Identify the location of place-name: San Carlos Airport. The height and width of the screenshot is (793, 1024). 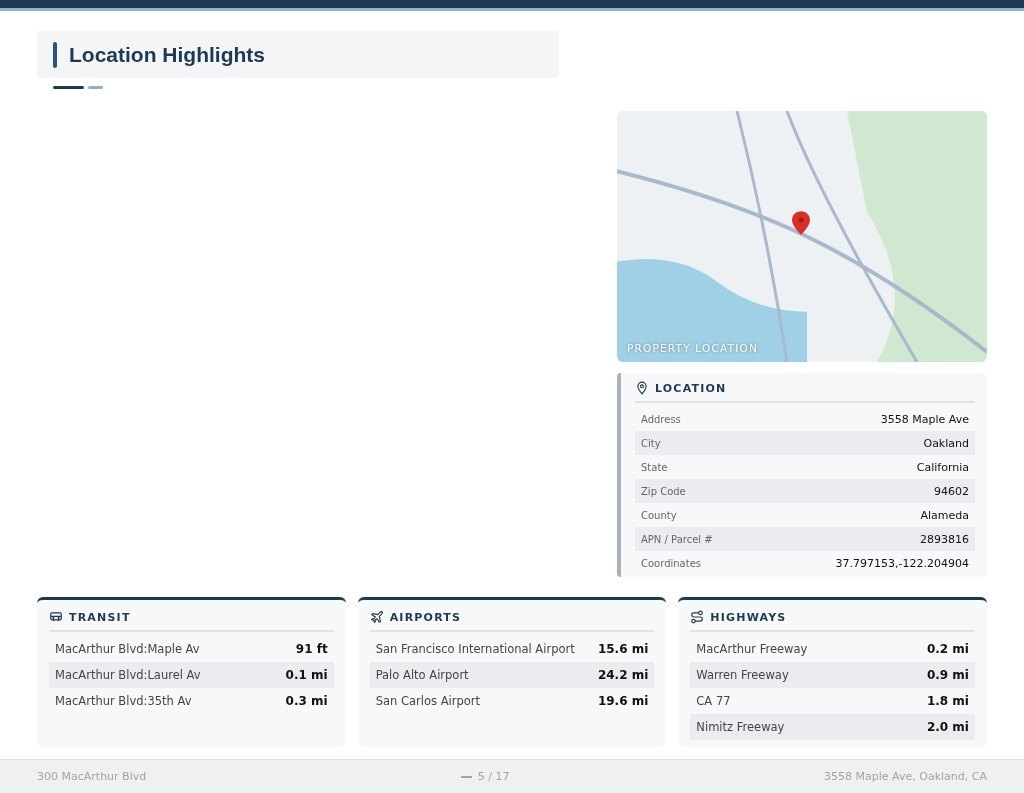
(427, 701).